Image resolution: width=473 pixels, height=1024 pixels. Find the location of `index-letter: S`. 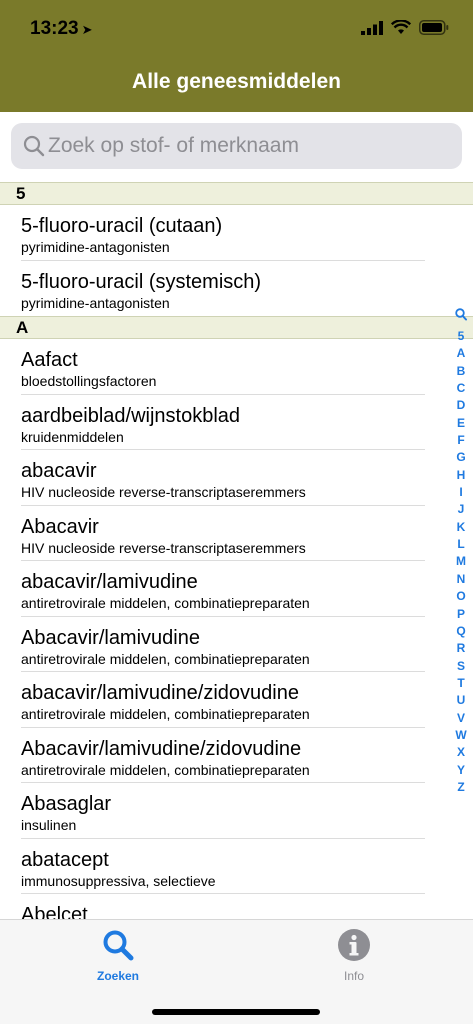

index-letter: S is located at coordinates (461, 666).